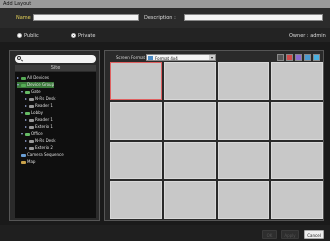 This screenshot has height=241, width=330. I want to click on search-input, so click(55, 59).